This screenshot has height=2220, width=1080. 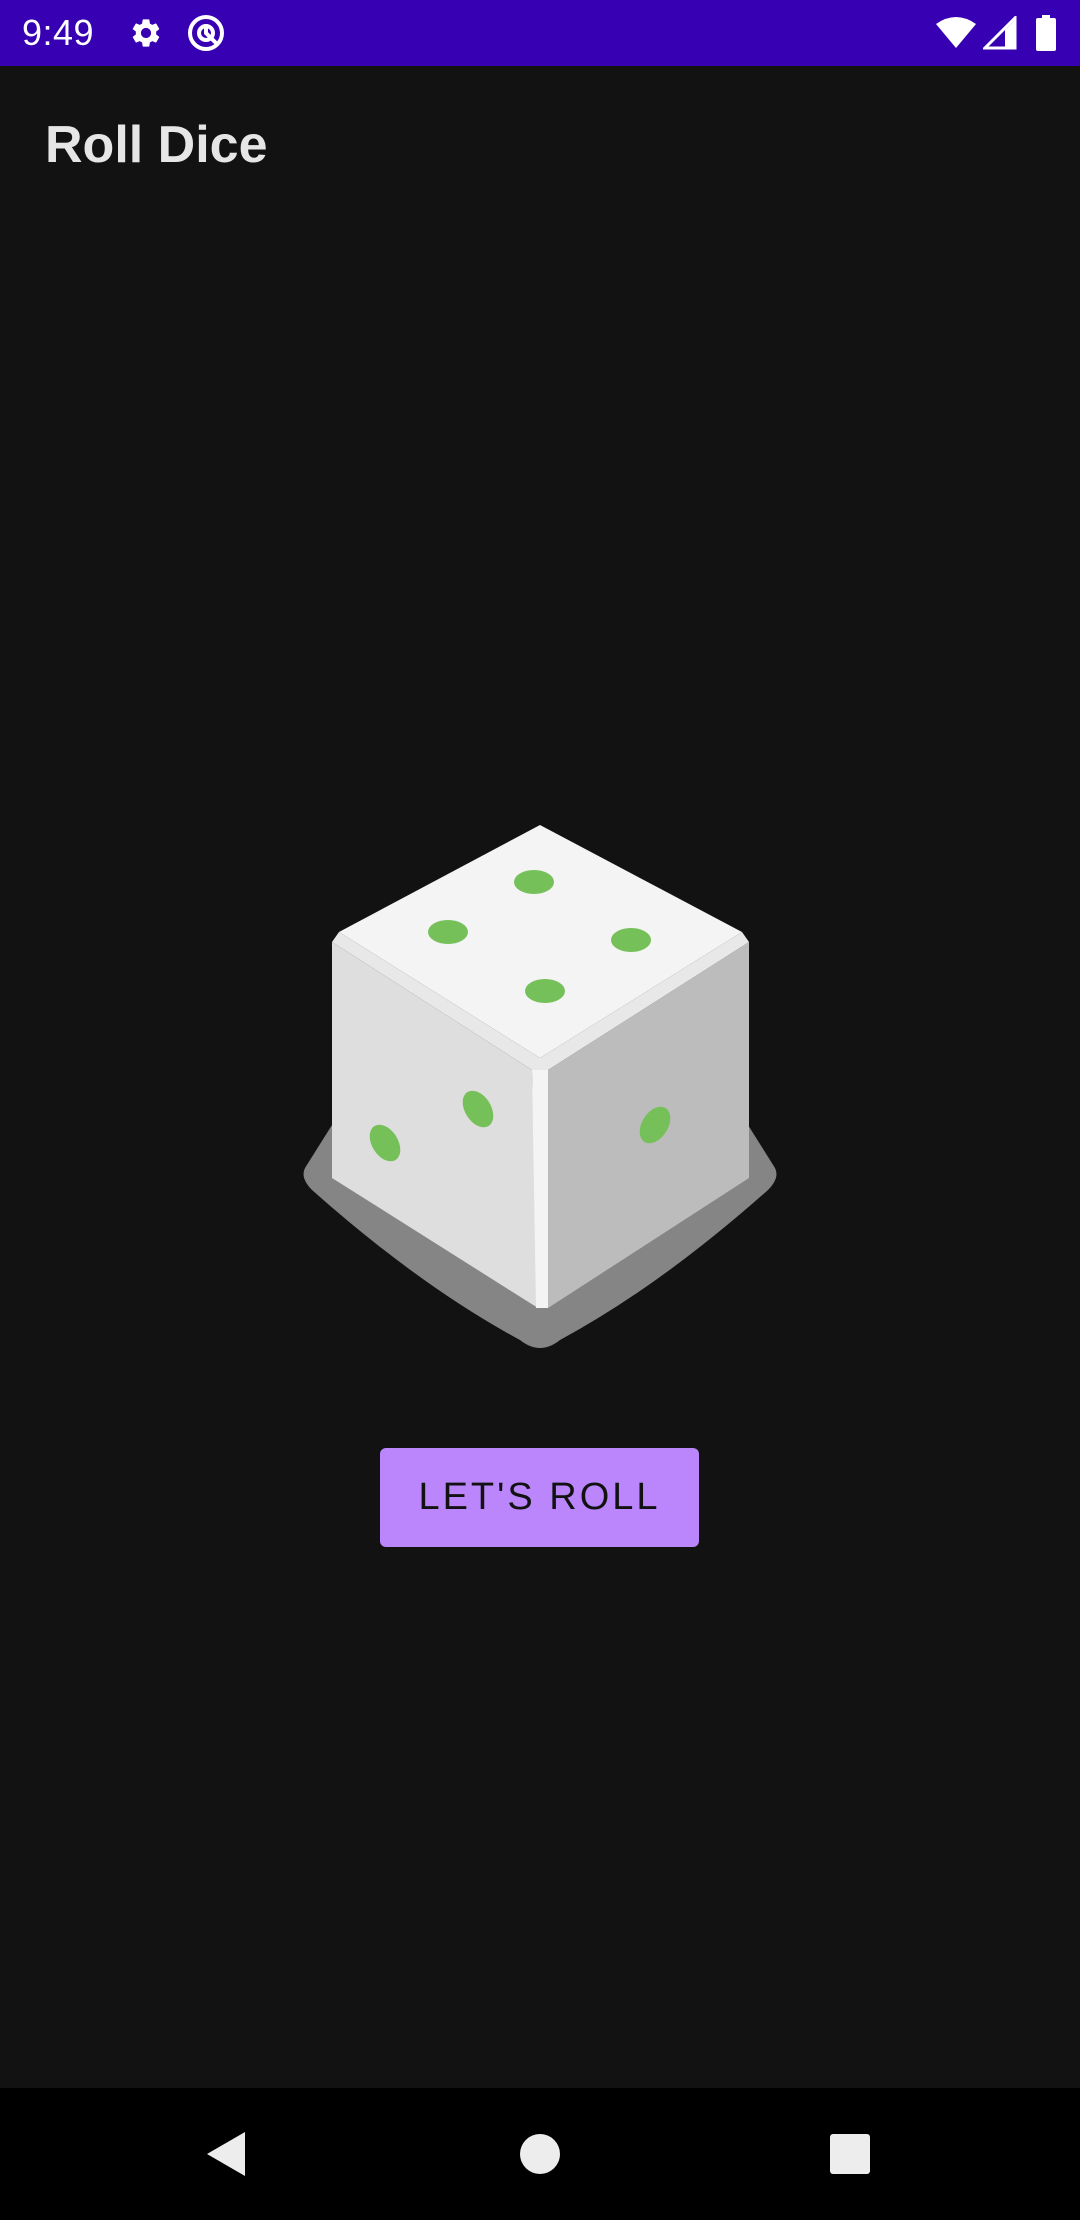 I want to click on home-icon, so click(x=540, y=2154).